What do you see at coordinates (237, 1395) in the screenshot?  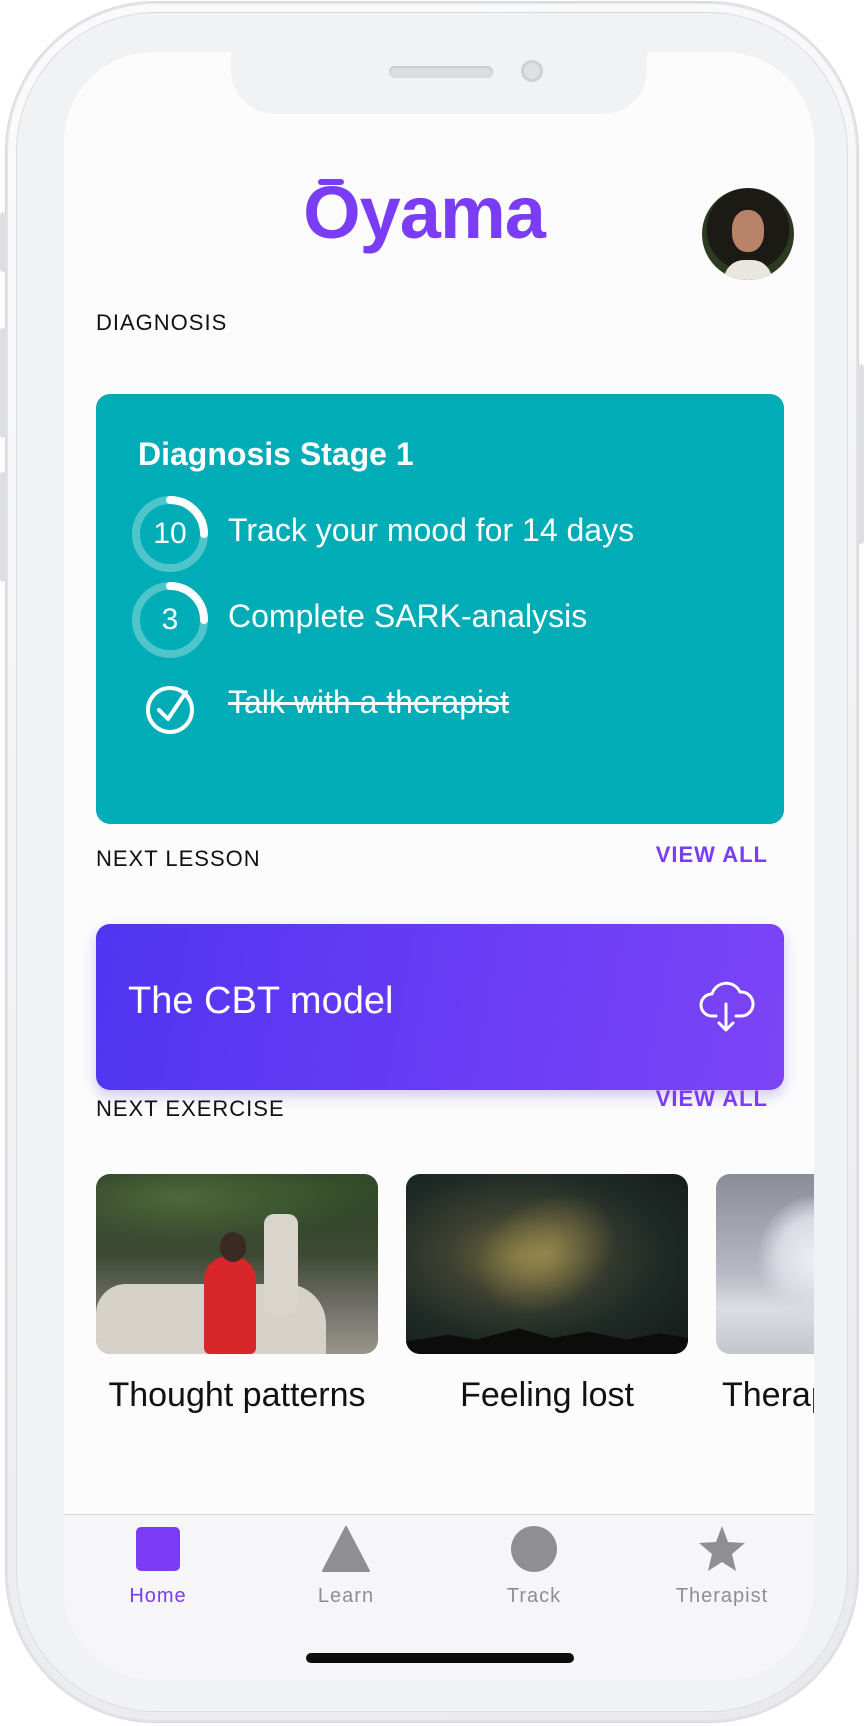 I see `exercise-title: Thought patterns` at bounding box center [237, 1395].